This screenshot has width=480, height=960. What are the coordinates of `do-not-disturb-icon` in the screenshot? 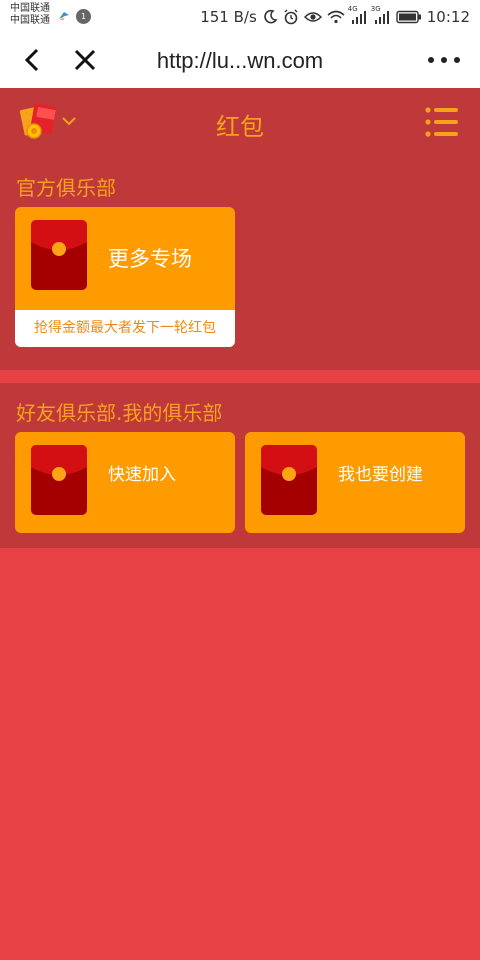 It's located at (270, 16).